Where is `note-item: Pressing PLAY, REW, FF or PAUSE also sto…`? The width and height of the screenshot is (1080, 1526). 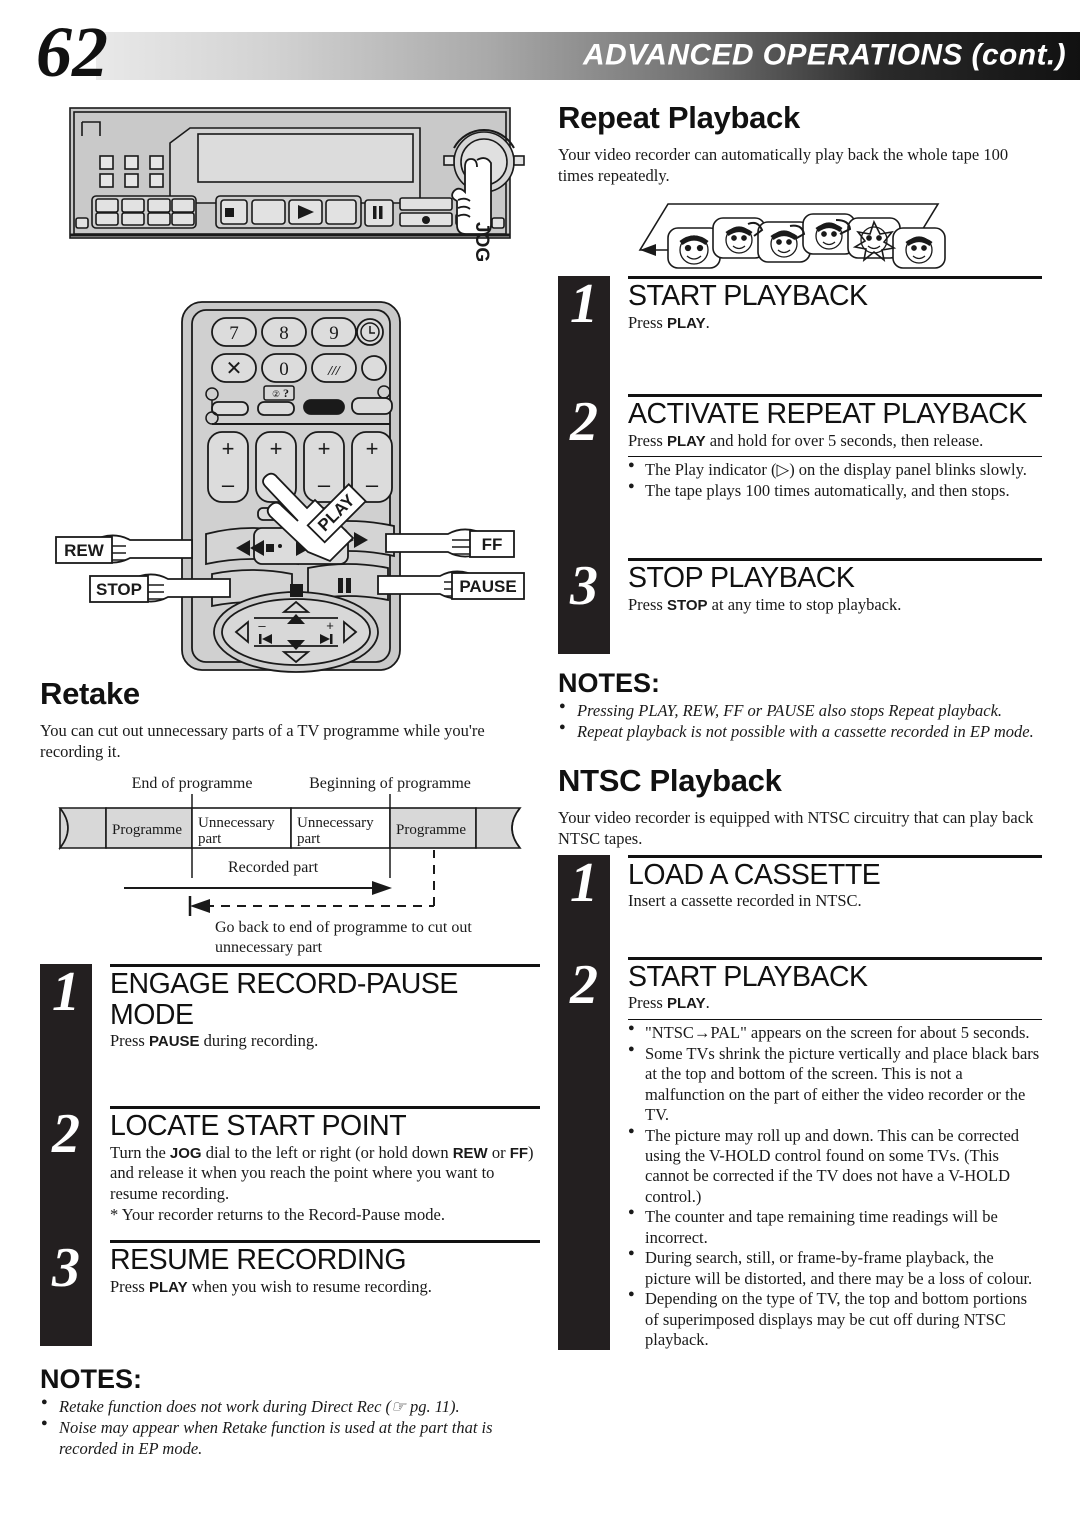 note-item: Pressing PLAY, REW, FF or PAUSE also sto… is located at coordinates (800, 711).